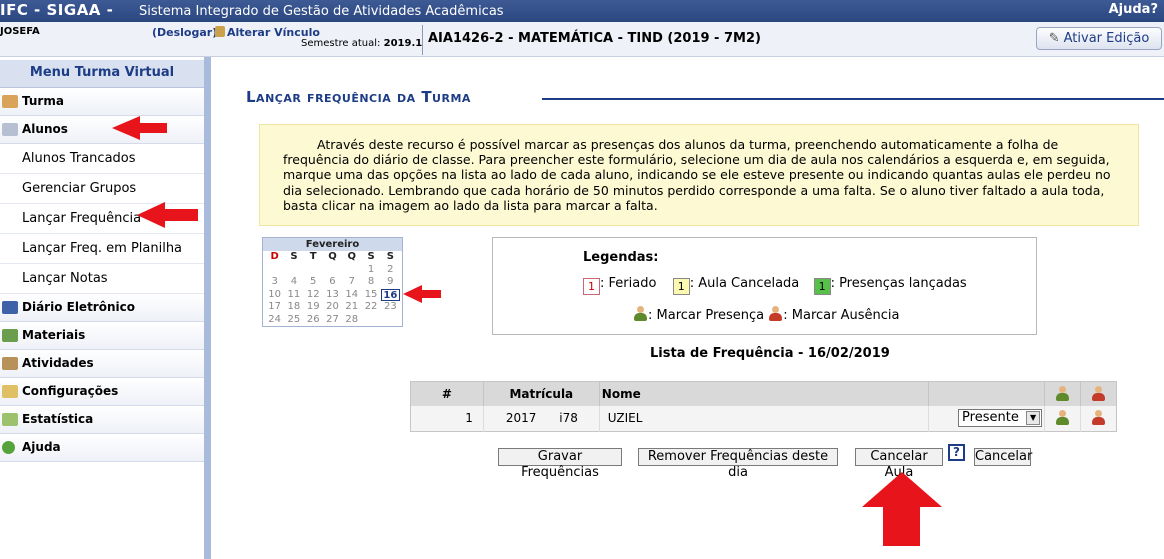 Image resolution: width=1164 pixels, height=559 pixels. I want to click on sidebar-subitem-gerenciar-grupos: Gerenciar Grupos, so click(102, 189).